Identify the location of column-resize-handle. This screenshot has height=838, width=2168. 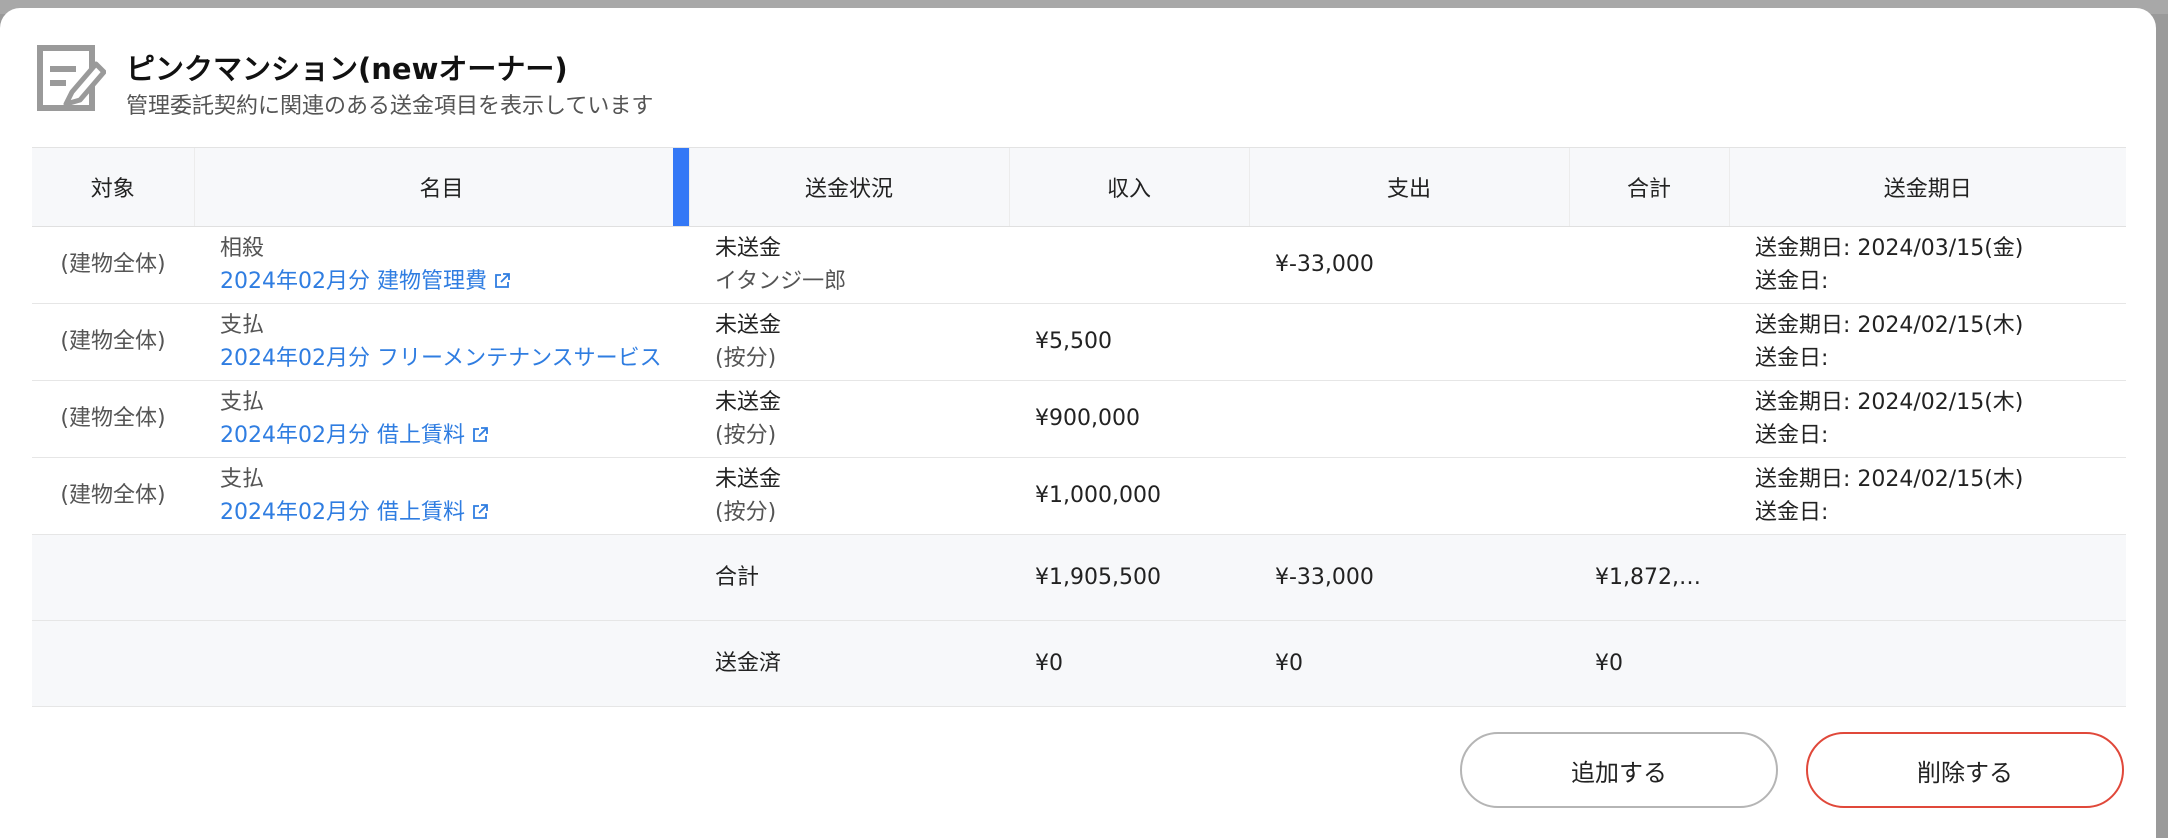
(680, 187).